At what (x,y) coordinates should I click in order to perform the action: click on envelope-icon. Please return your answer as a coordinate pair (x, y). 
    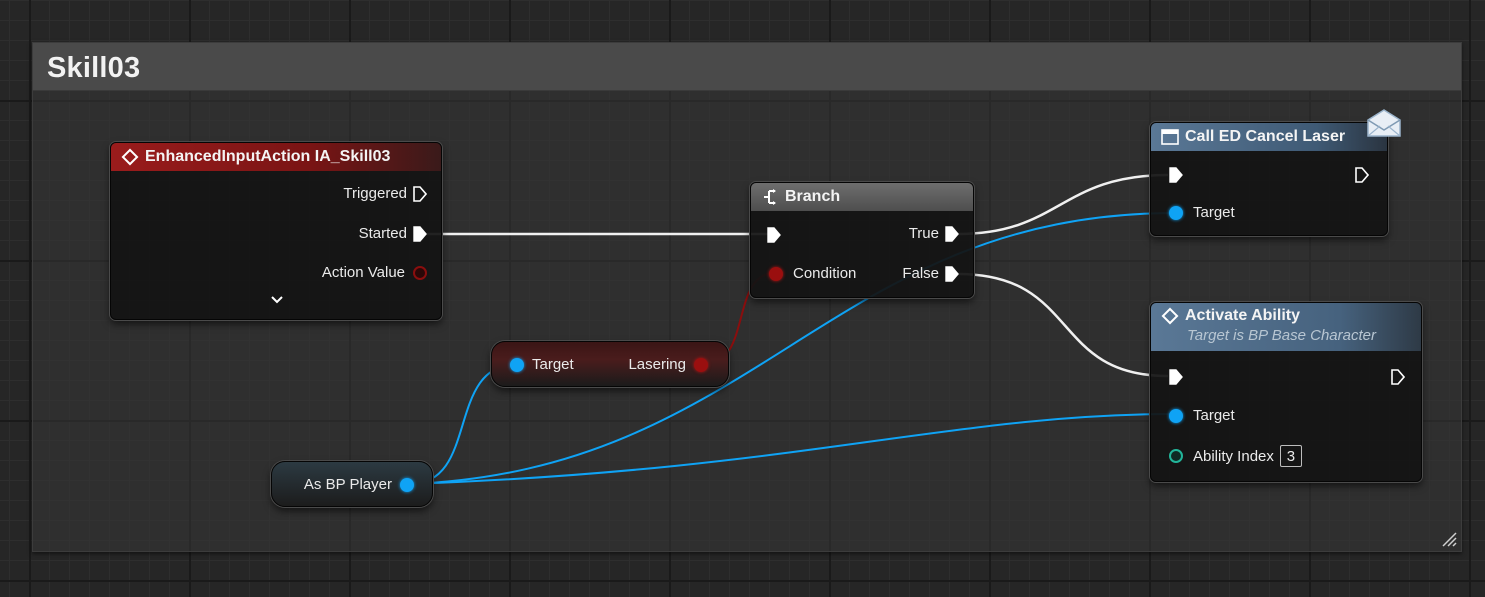
    Looking at the image, I should click on (1384, 123).